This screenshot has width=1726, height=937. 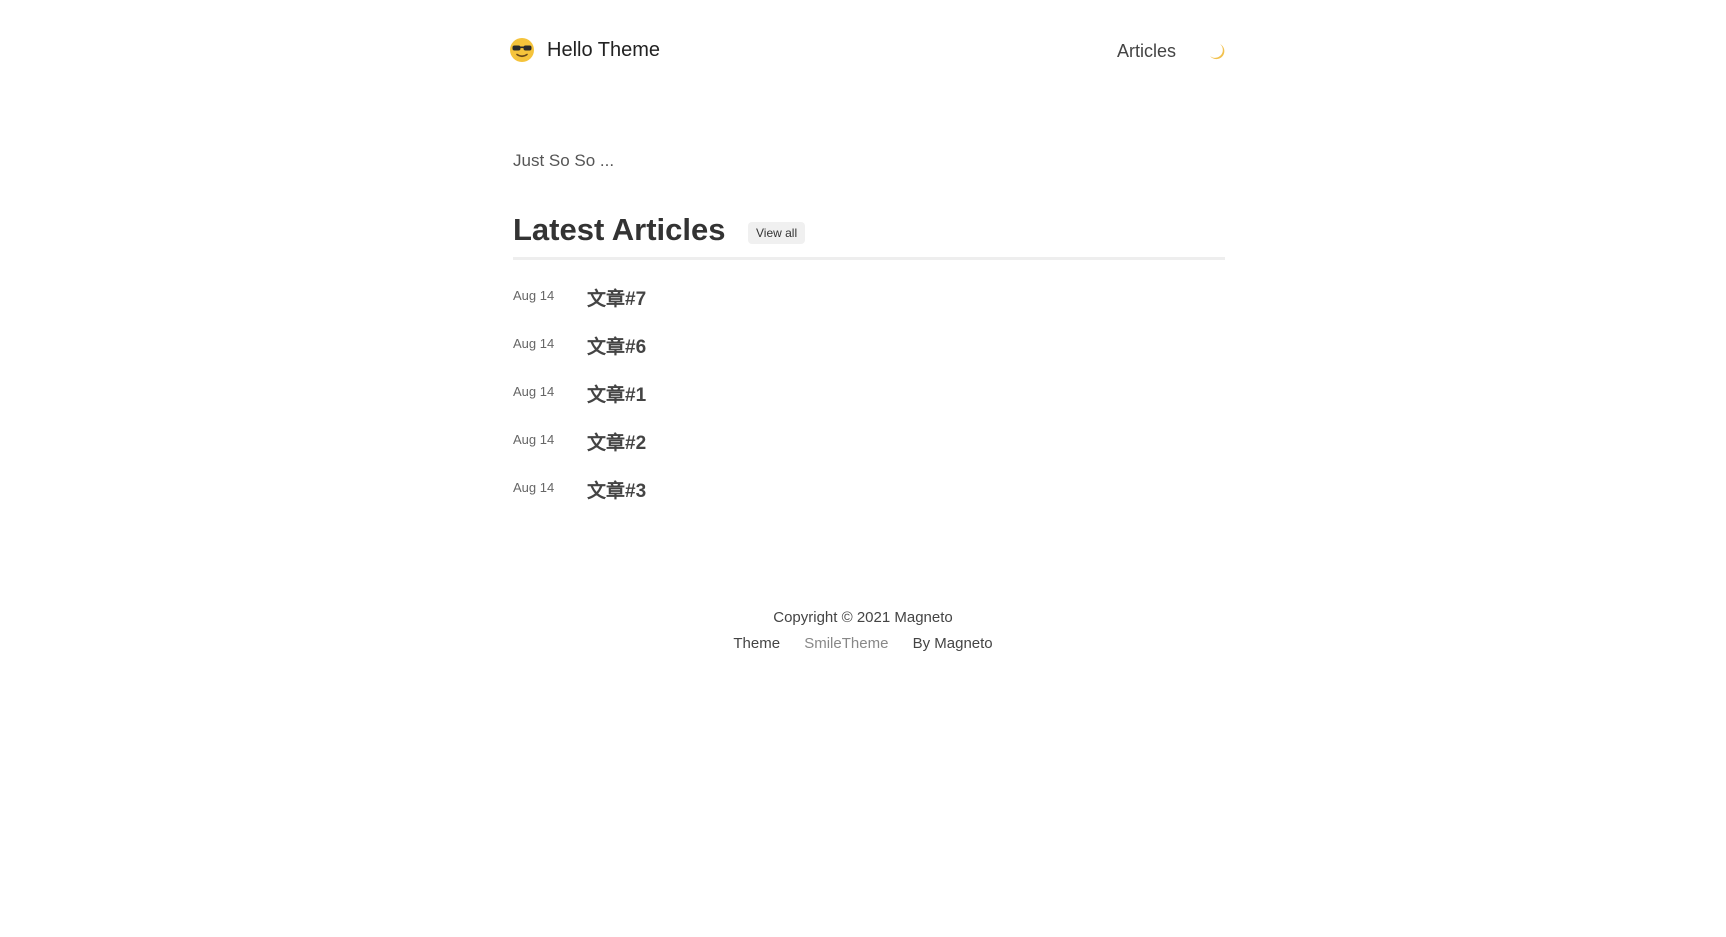 What do you see at coordinates (869, 308) in the screenshot?
I see `list-item: Aug 14 文章#7` at bounding box center [869, 308].